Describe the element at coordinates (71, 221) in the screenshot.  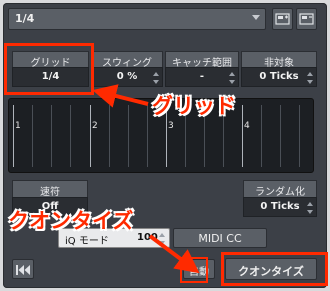
I see `quantize-callout-label: クオンタイズ` at that location.